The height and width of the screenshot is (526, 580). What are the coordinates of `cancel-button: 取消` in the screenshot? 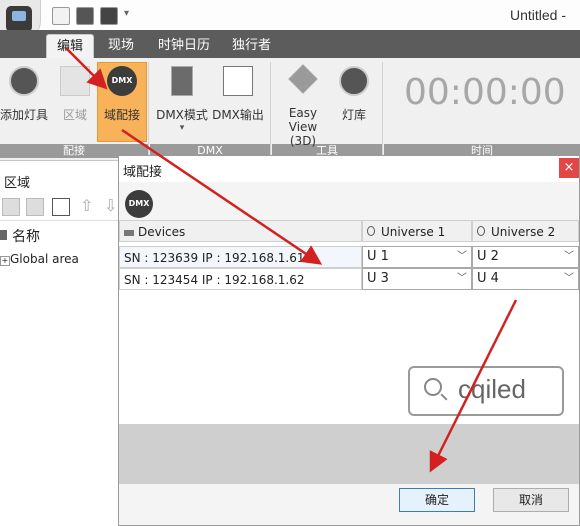 It's located at (531, 500).